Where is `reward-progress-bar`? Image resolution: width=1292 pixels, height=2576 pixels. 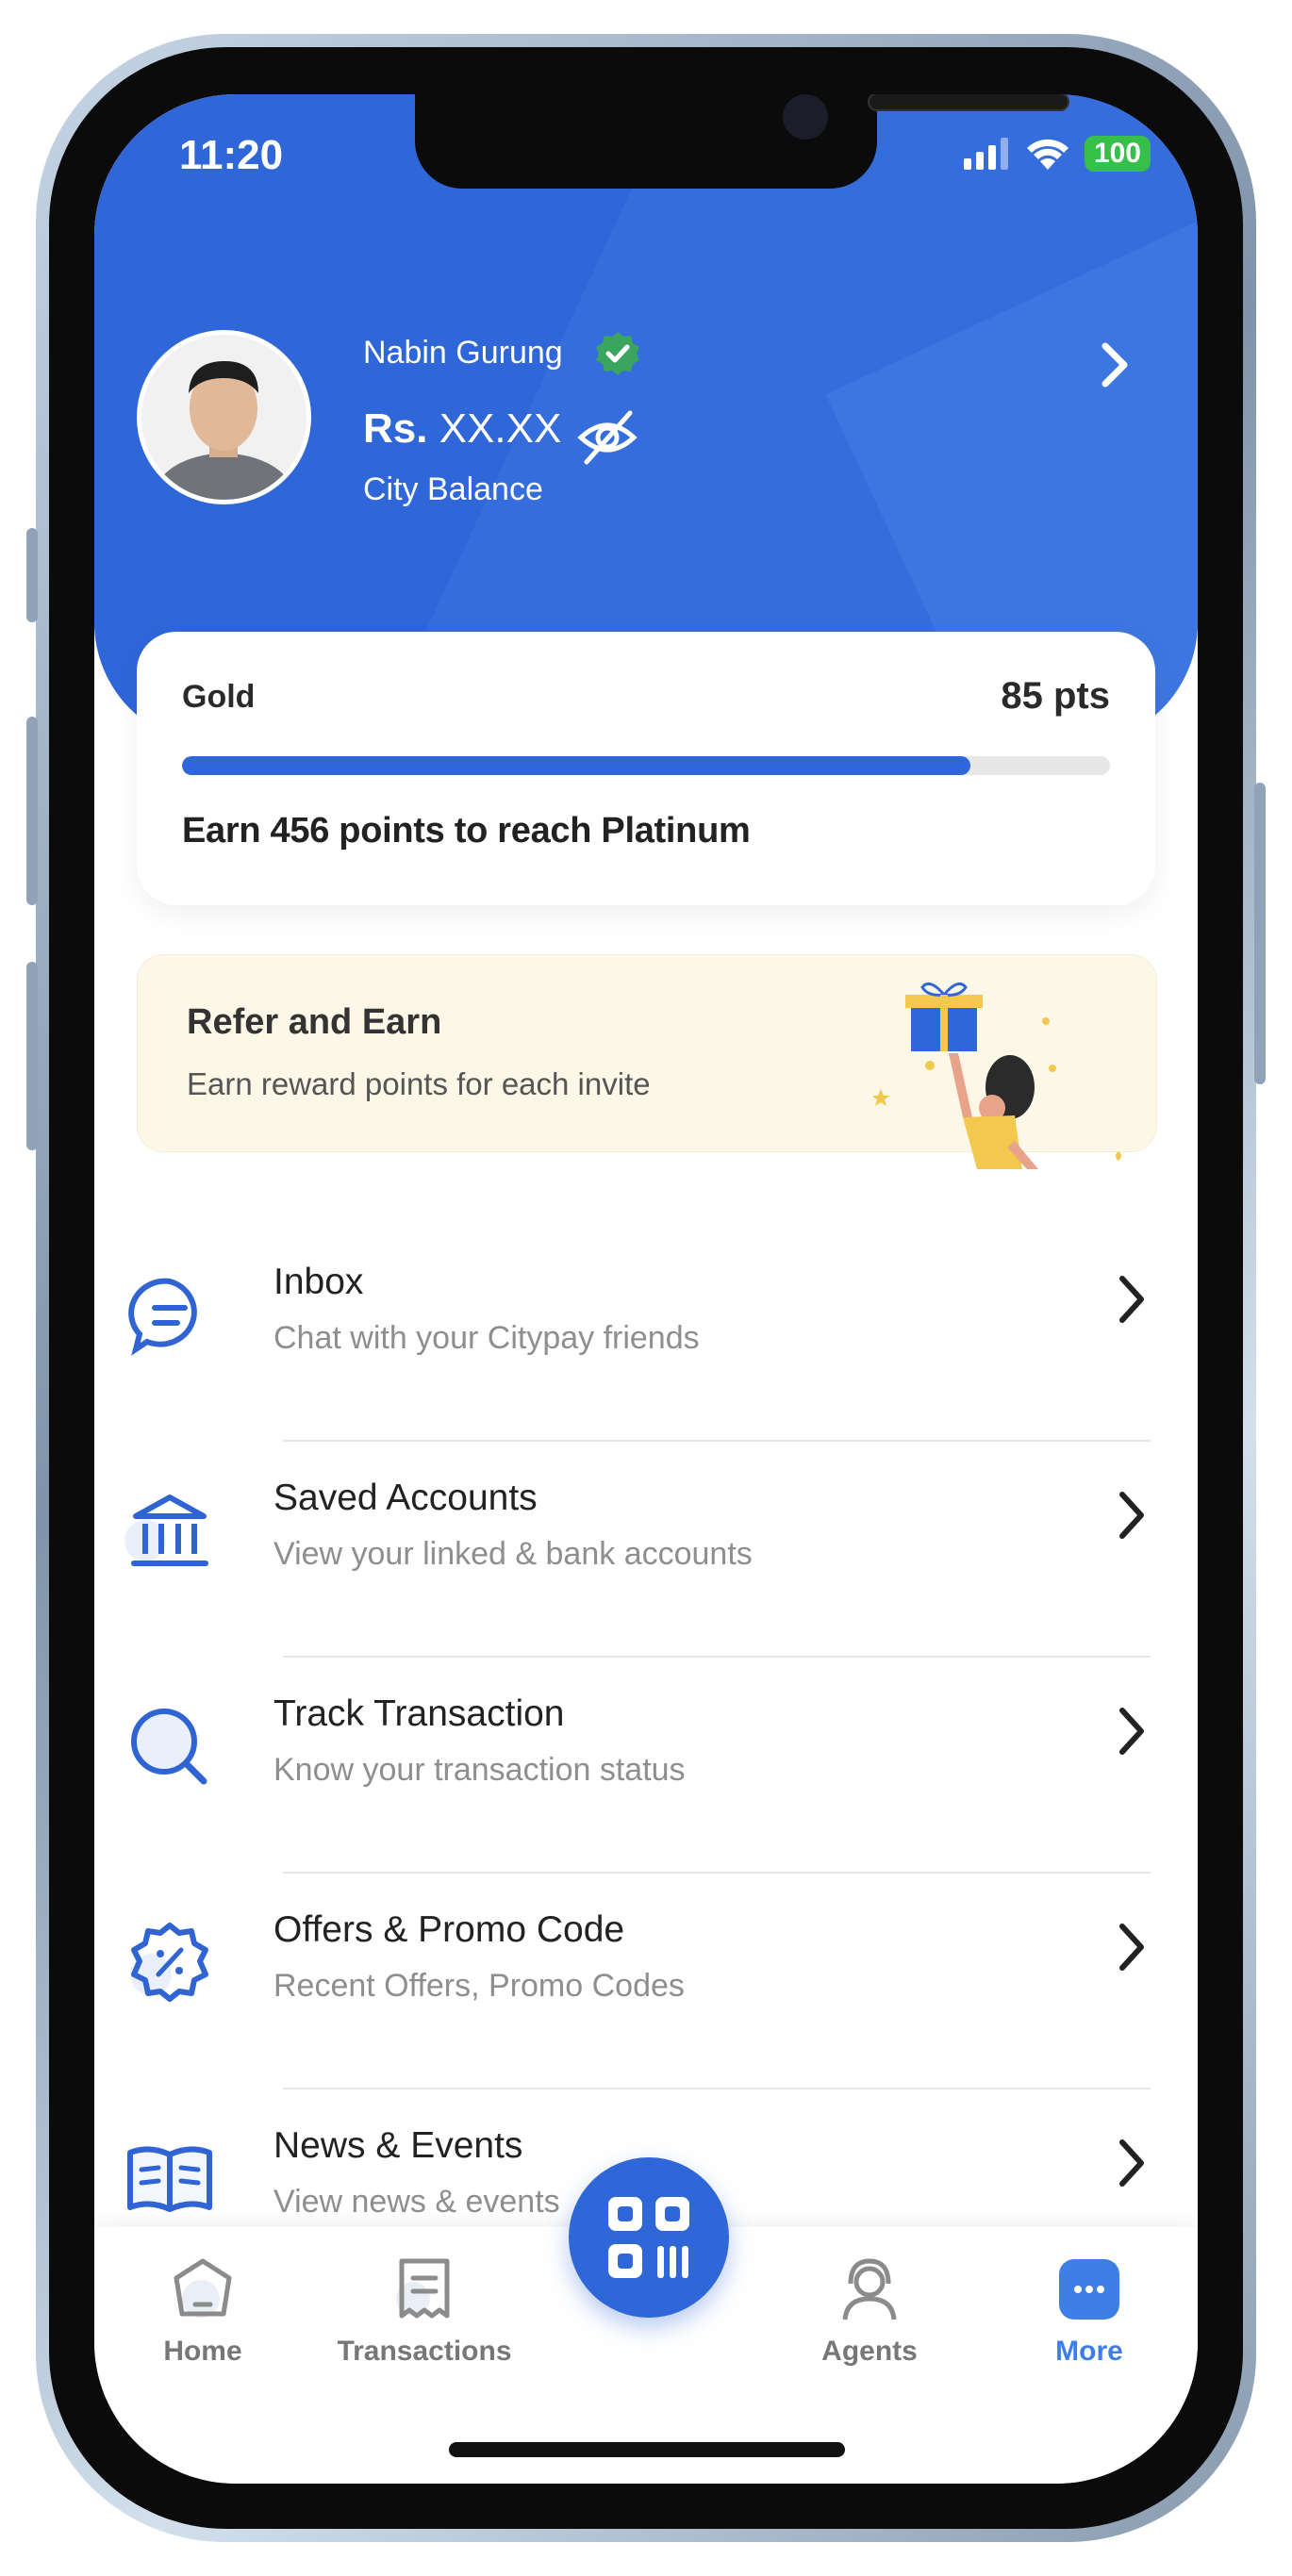 reward-progress-bar is located at coordinates (646, 765).